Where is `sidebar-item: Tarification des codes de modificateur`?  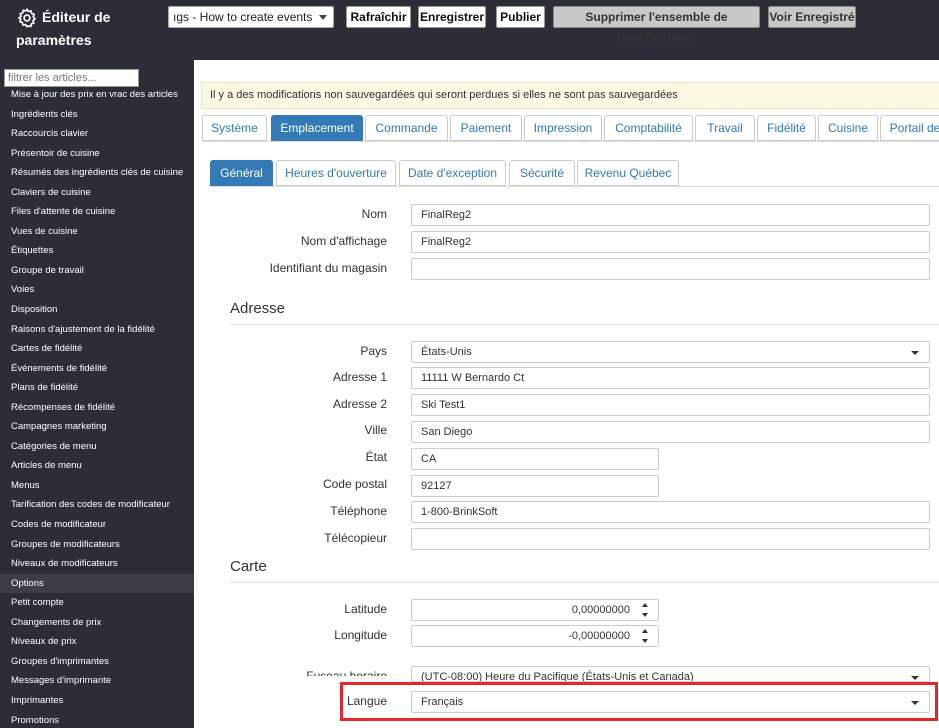
sidebar-item: Tarification des codes de modificateur is located at coordinates (97, 505).